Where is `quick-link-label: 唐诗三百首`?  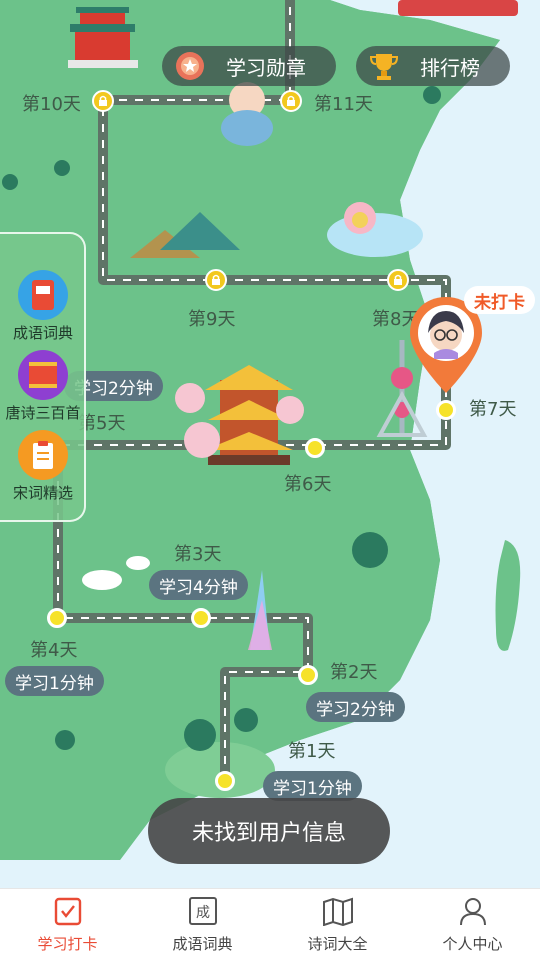 quick-link-label: 唐诗三百首 is located at coordinates (43, 413).